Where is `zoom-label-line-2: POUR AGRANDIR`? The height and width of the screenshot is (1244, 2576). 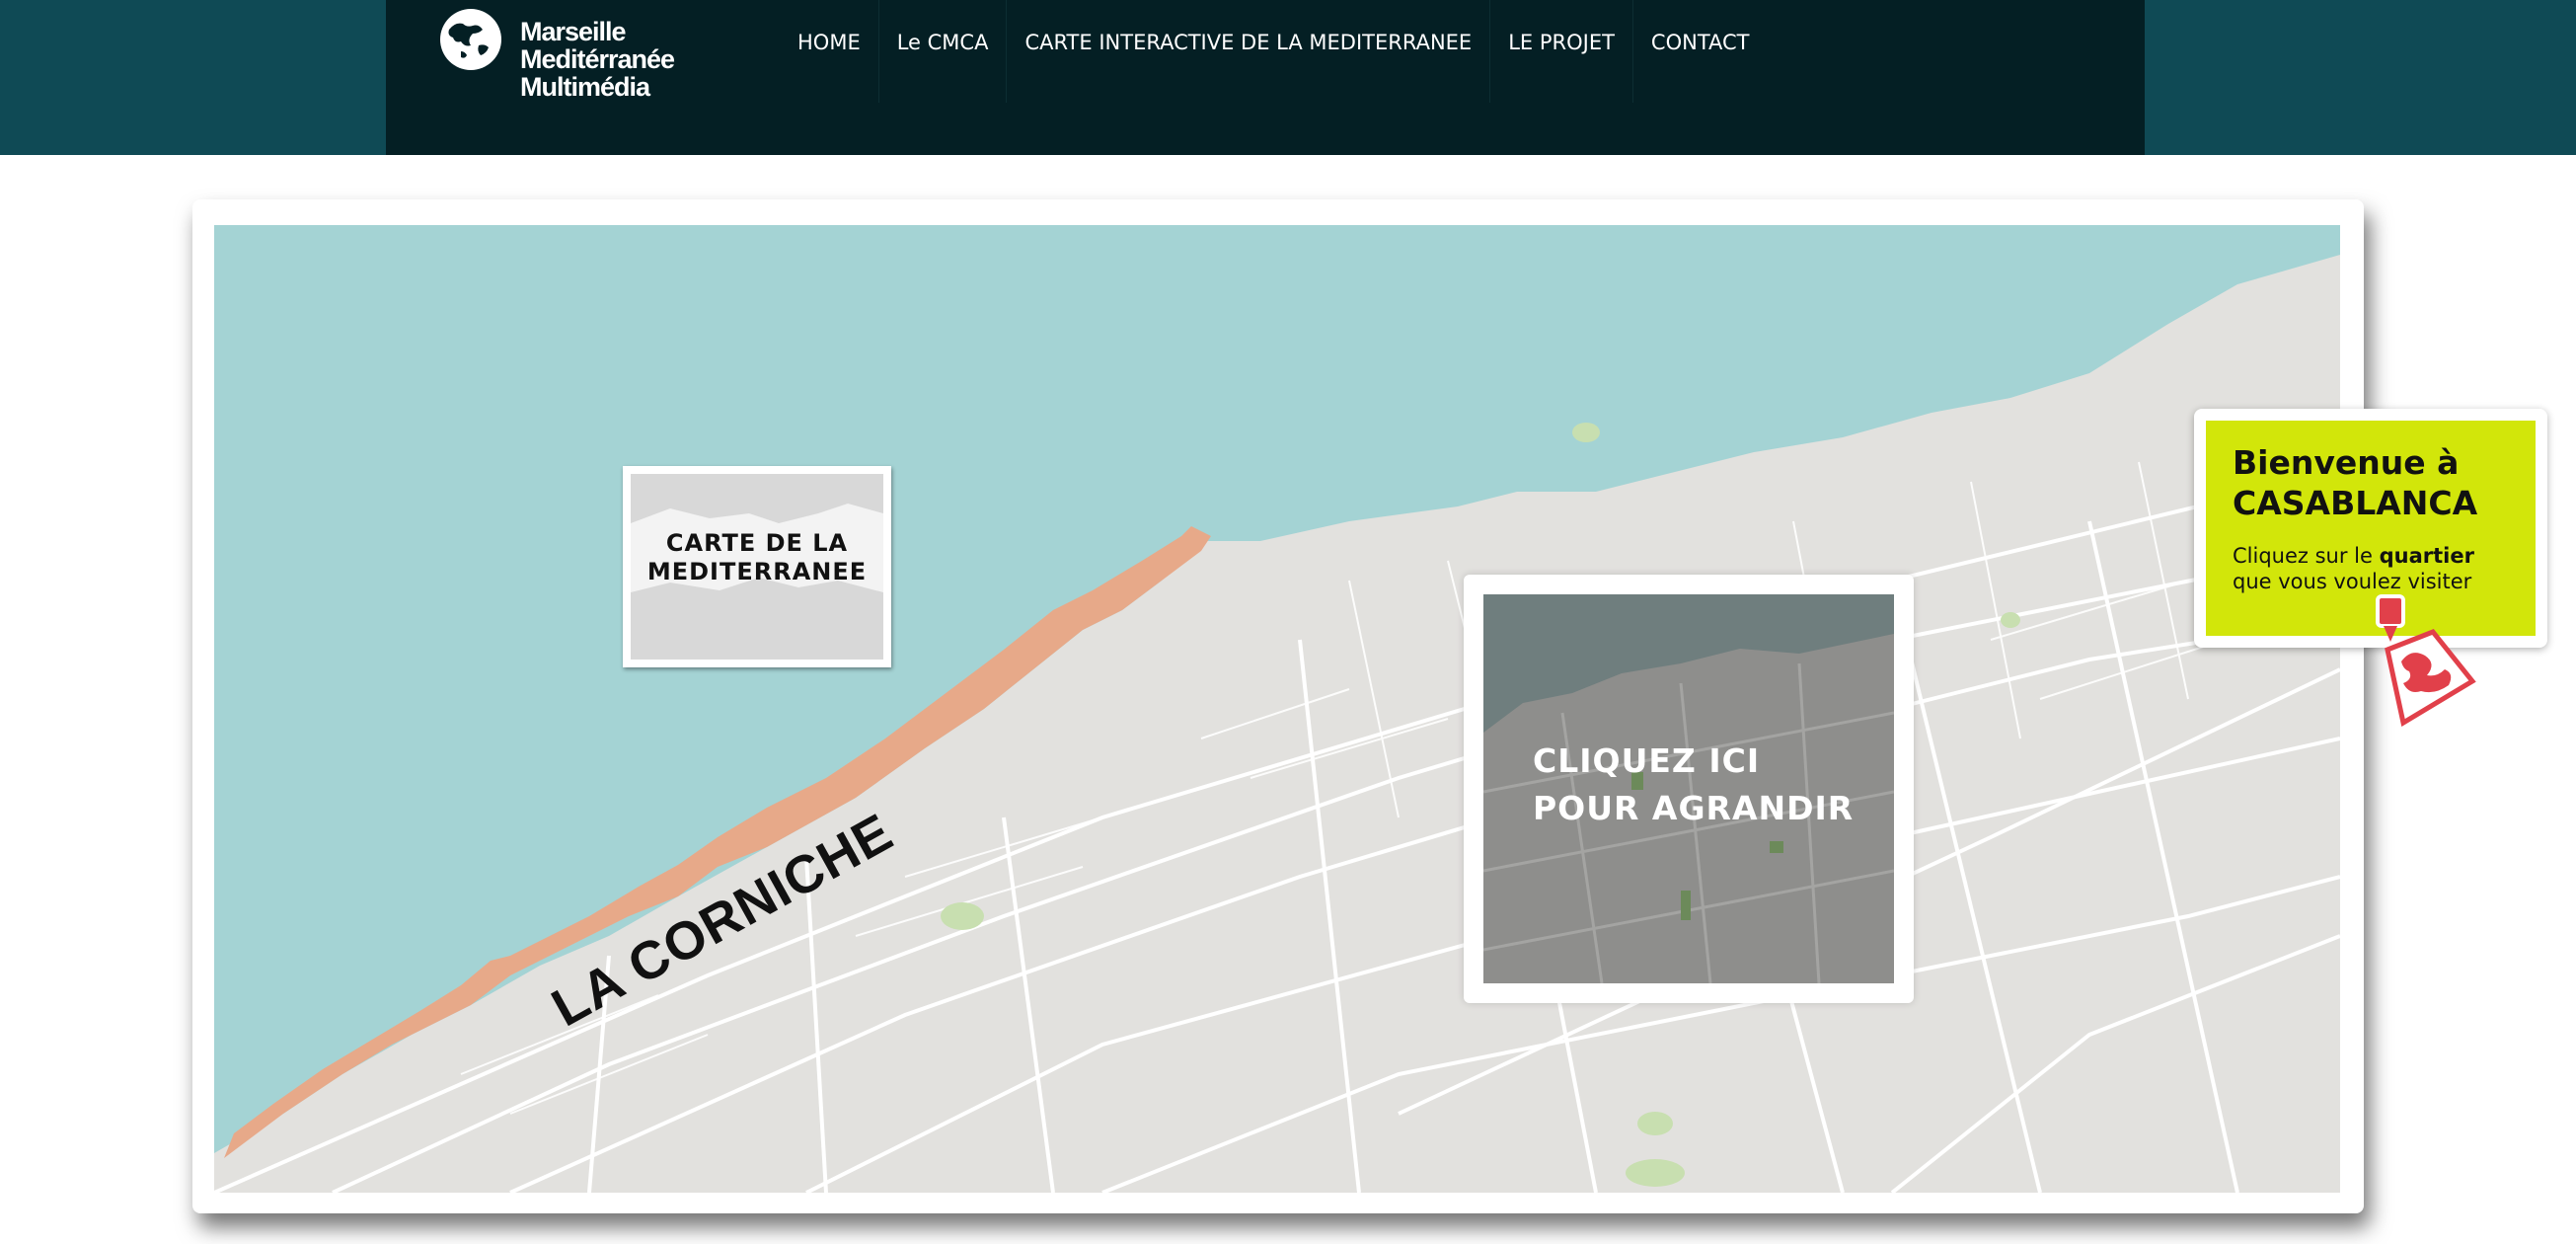 zoom-label-line-2: POUR AGRANDIR is located at coordinates (1694, 808).